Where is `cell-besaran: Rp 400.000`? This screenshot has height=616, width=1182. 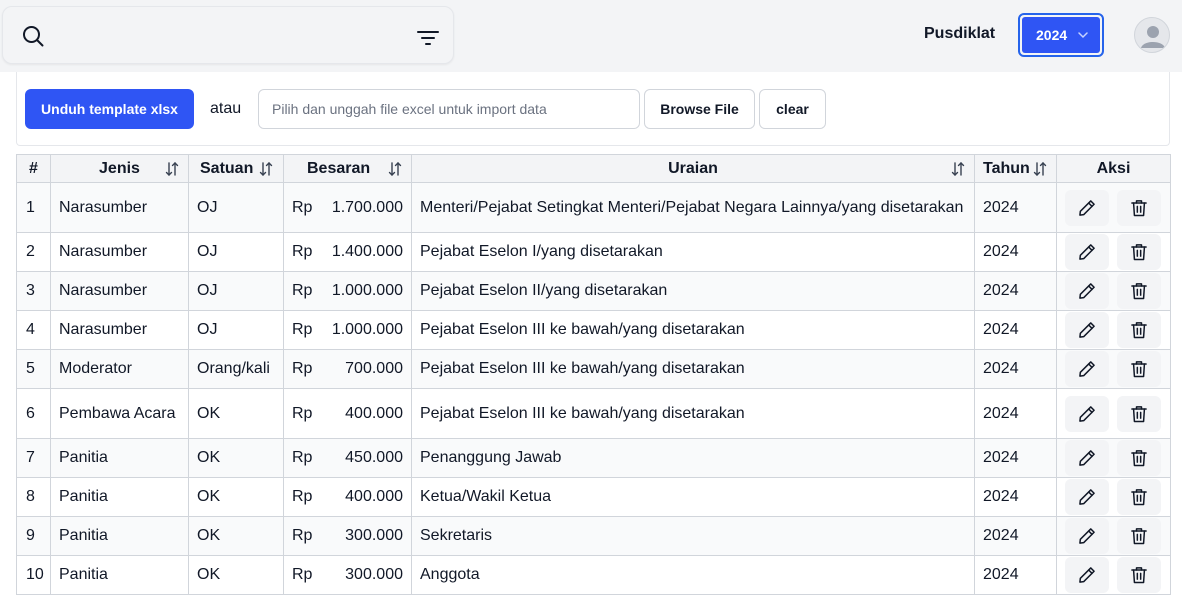
cell-besaran: Rp 400.000 is located at coordinates (347, 497).